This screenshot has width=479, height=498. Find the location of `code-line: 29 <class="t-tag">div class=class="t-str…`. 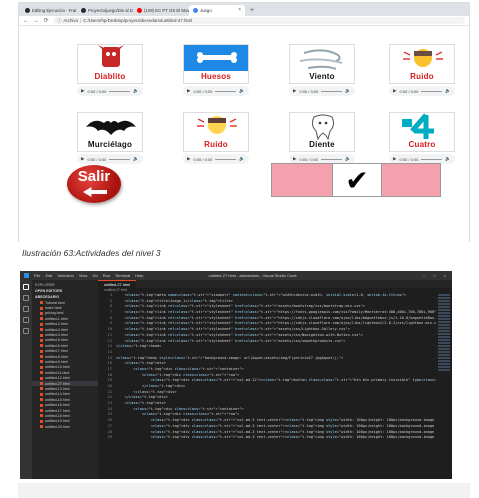

code-line: 29 <class="t-tag">div class=class="t-str… is located at coordinates (275, 438).